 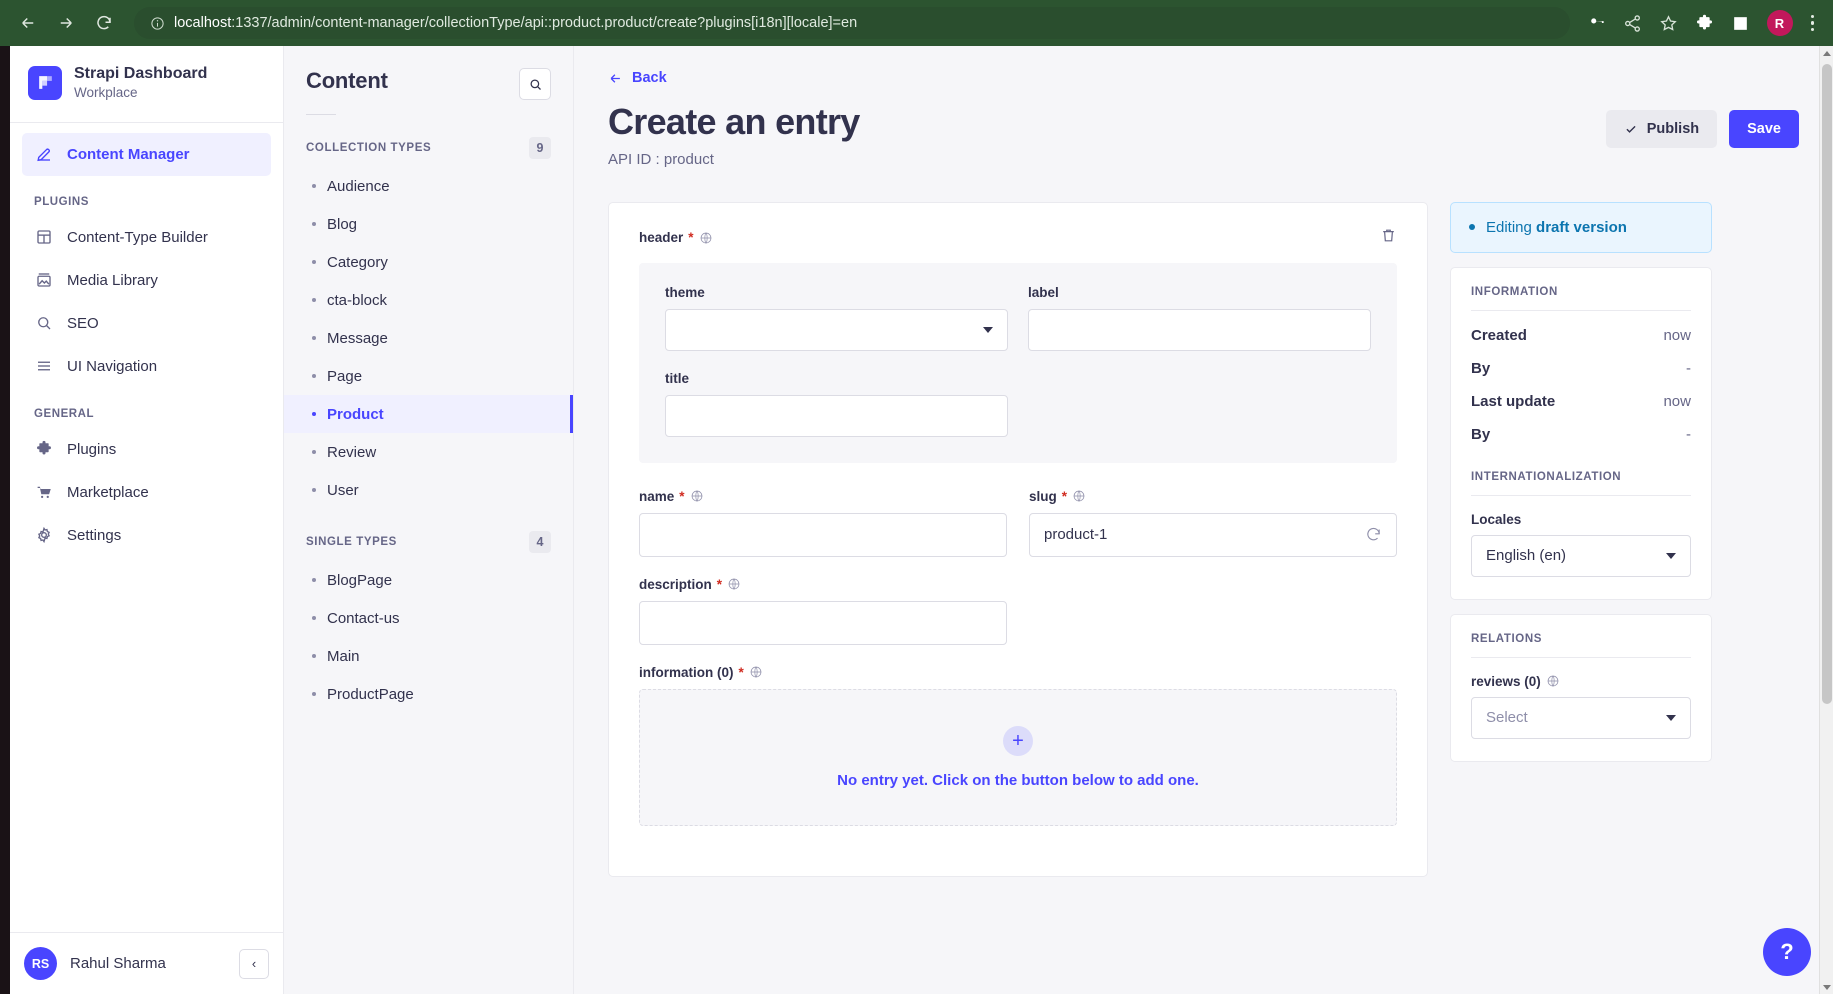 I want to click on star-icon, so click(x=1669, y=23).